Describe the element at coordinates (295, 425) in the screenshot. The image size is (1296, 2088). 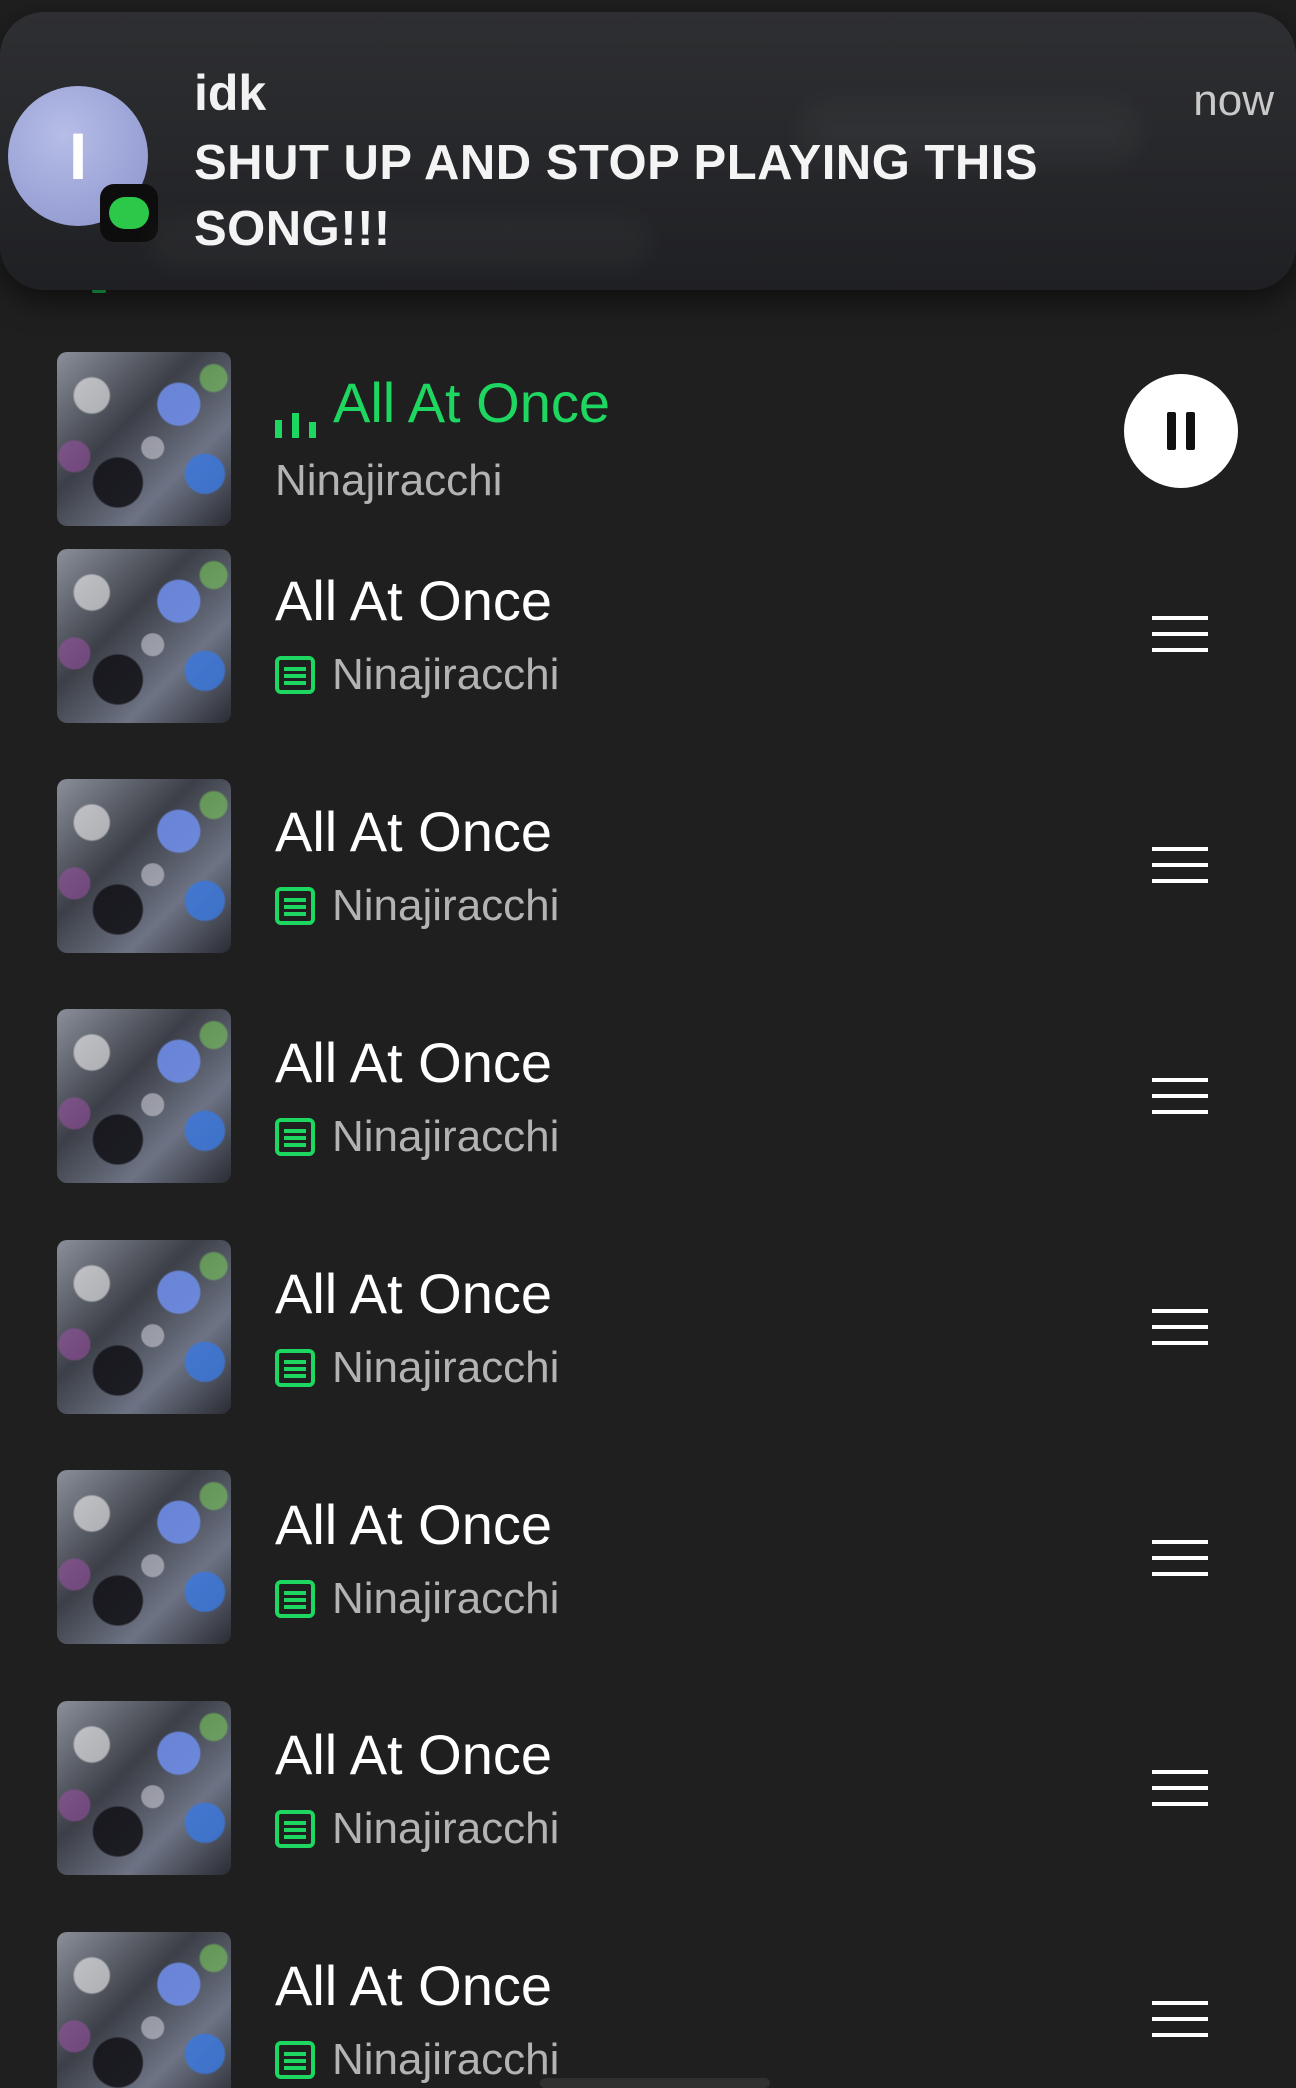
I see `equalizer-bars-icon` at that location.